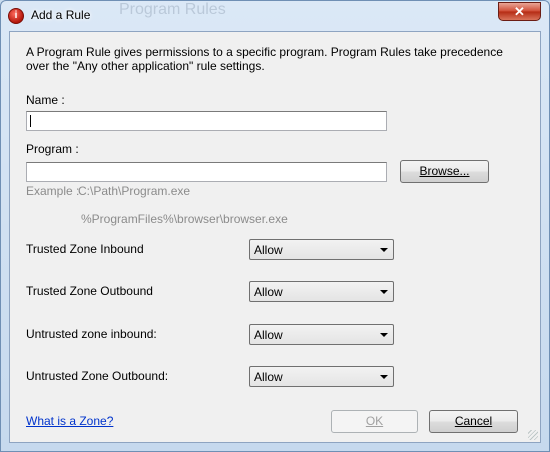  Describe the element at coordinates (172, 9) in the screenshot. I see `background-window-title: Program Rules` at that location.